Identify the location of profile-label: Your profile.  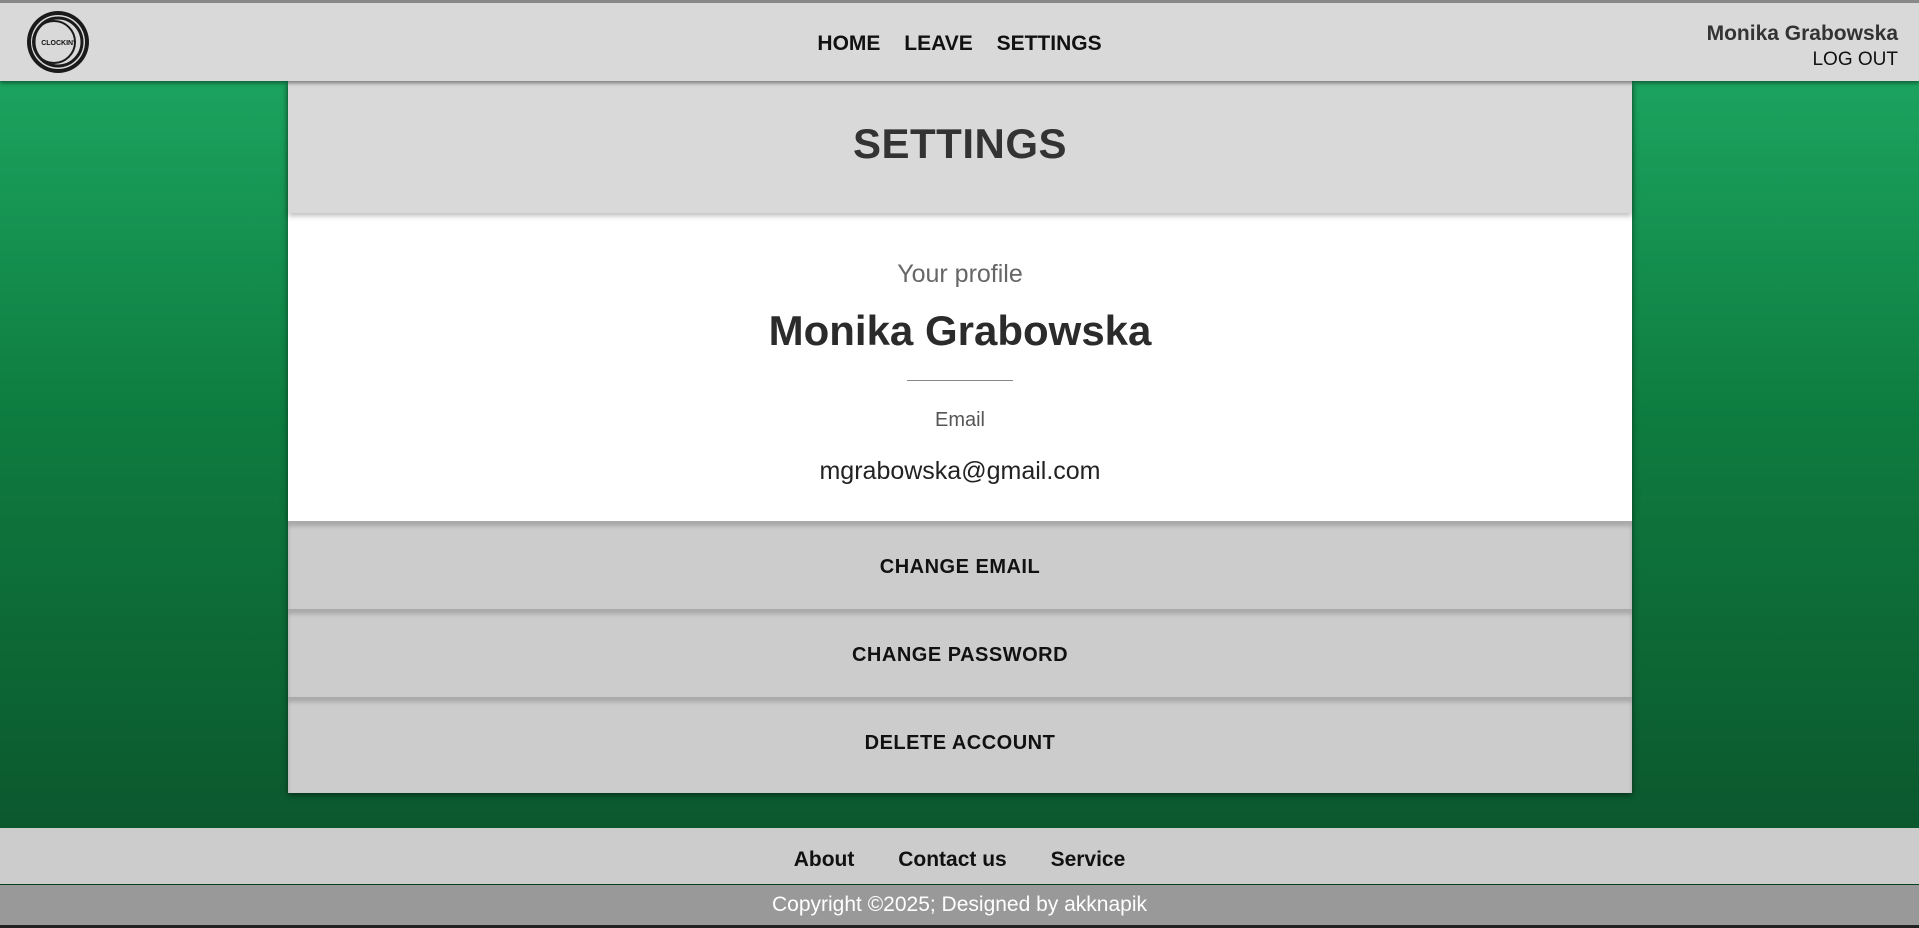
(960, 274).